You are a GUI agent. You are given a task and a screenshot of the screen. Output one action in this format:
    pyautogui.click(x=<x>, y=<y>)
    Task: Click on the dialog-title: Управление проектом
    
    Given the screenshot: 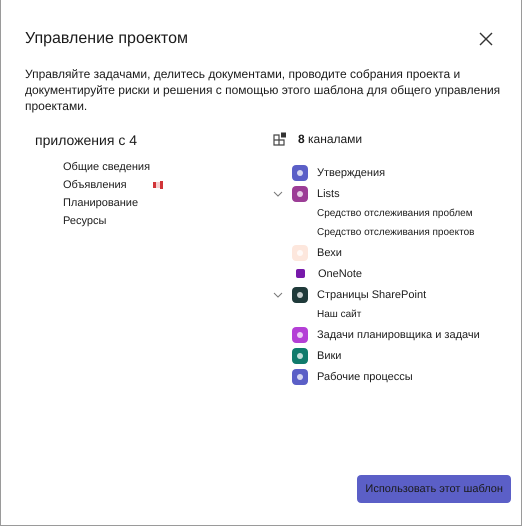 What is the action you would take?
    pyautogui.click(x=106, y=39)
    